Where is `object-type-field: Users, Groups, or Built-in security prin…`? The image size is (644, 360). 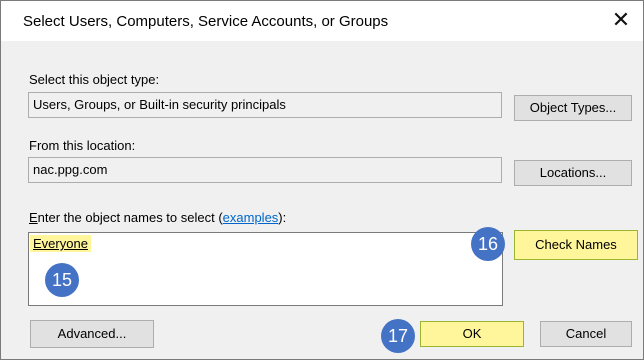 object-type-field: Users, Groups, or Built-in security prin… is located at coordinates (265, 105).